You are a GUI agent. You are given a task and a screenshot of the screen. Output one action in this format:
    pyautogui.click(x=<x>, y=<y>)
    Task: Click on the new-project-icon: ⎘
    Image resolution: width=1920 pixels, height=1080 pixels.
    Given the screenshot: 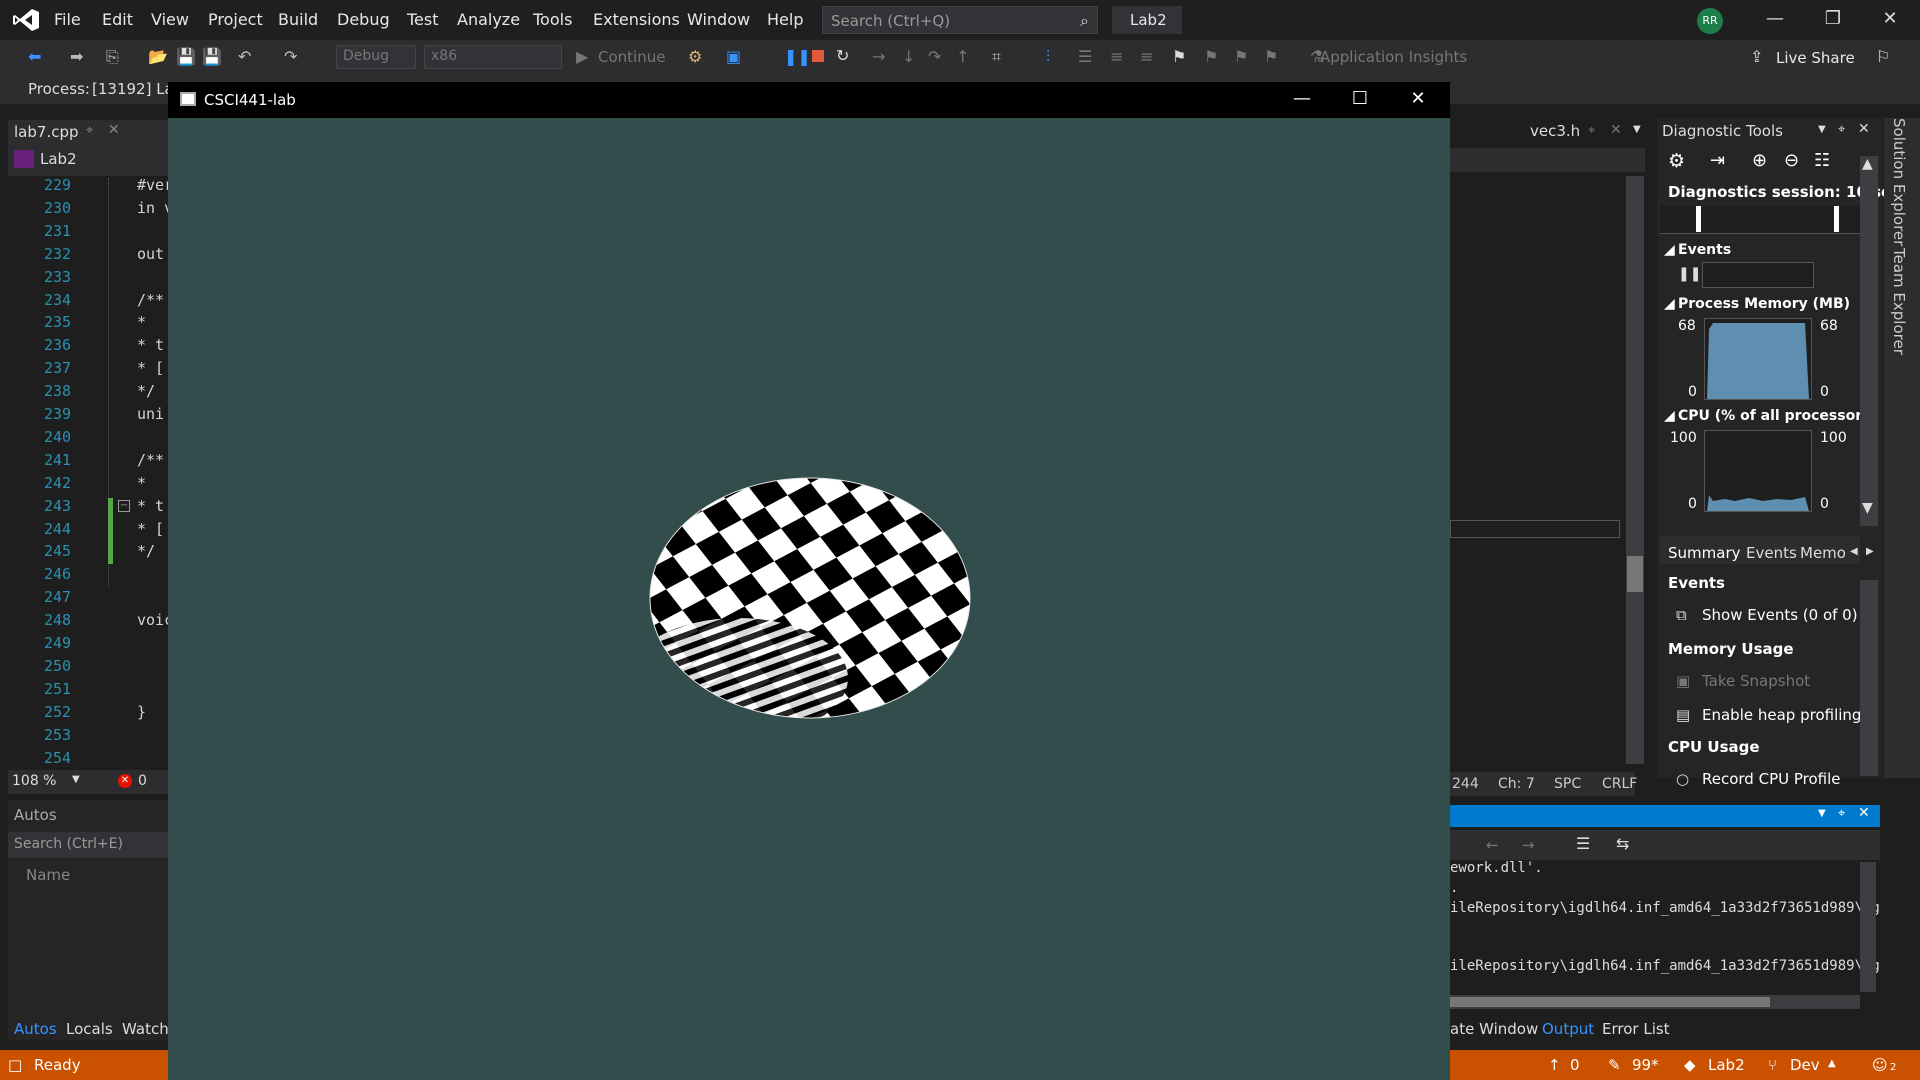 What is the action you would take?
    pyautogui.click(x=112, y=57)
    